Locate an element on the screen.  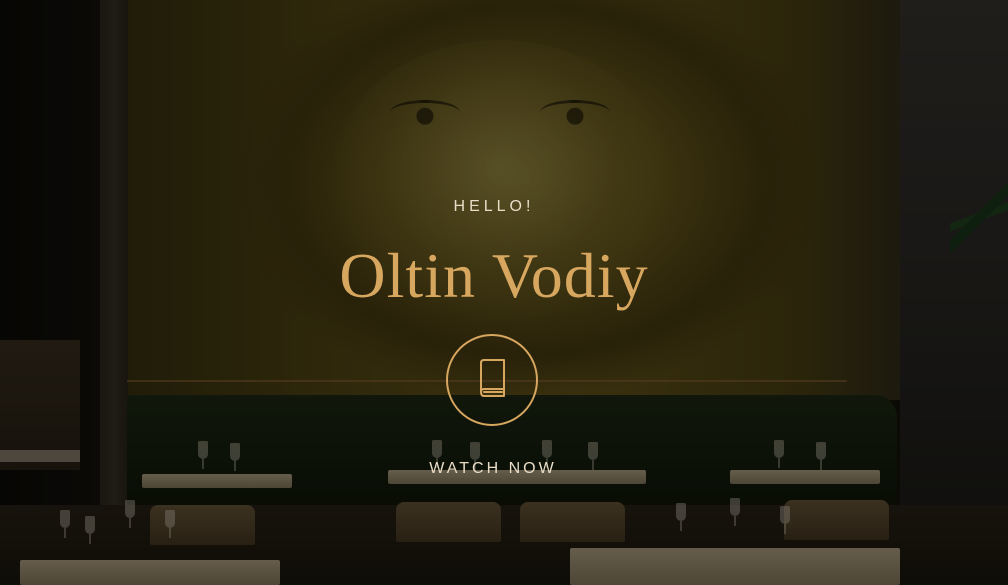
hero-eyebrow: HELLO! is located at coordinates (494, 206).